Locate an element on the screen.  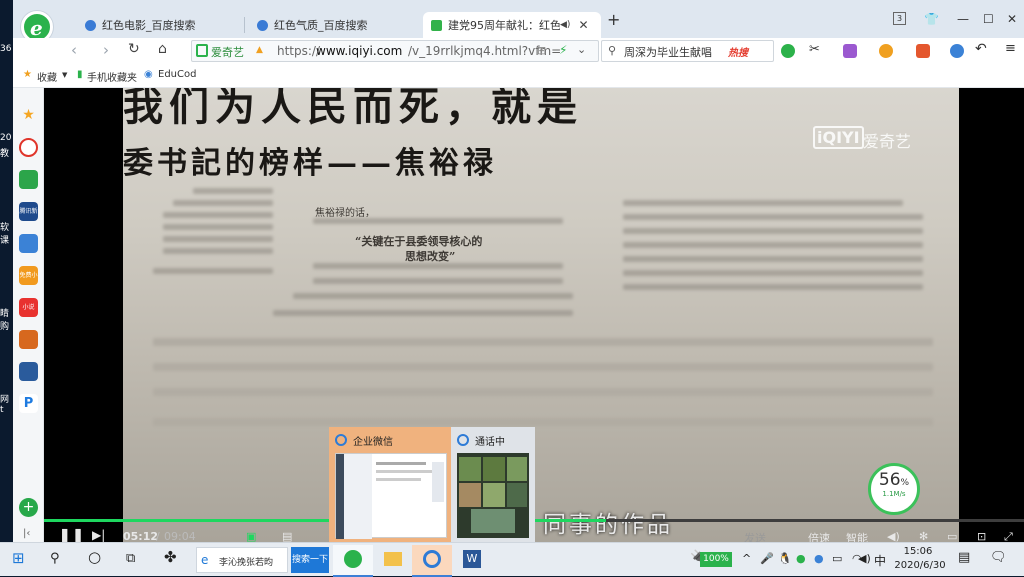
home-icon: ⌂ is located at coordinates (162, 49).